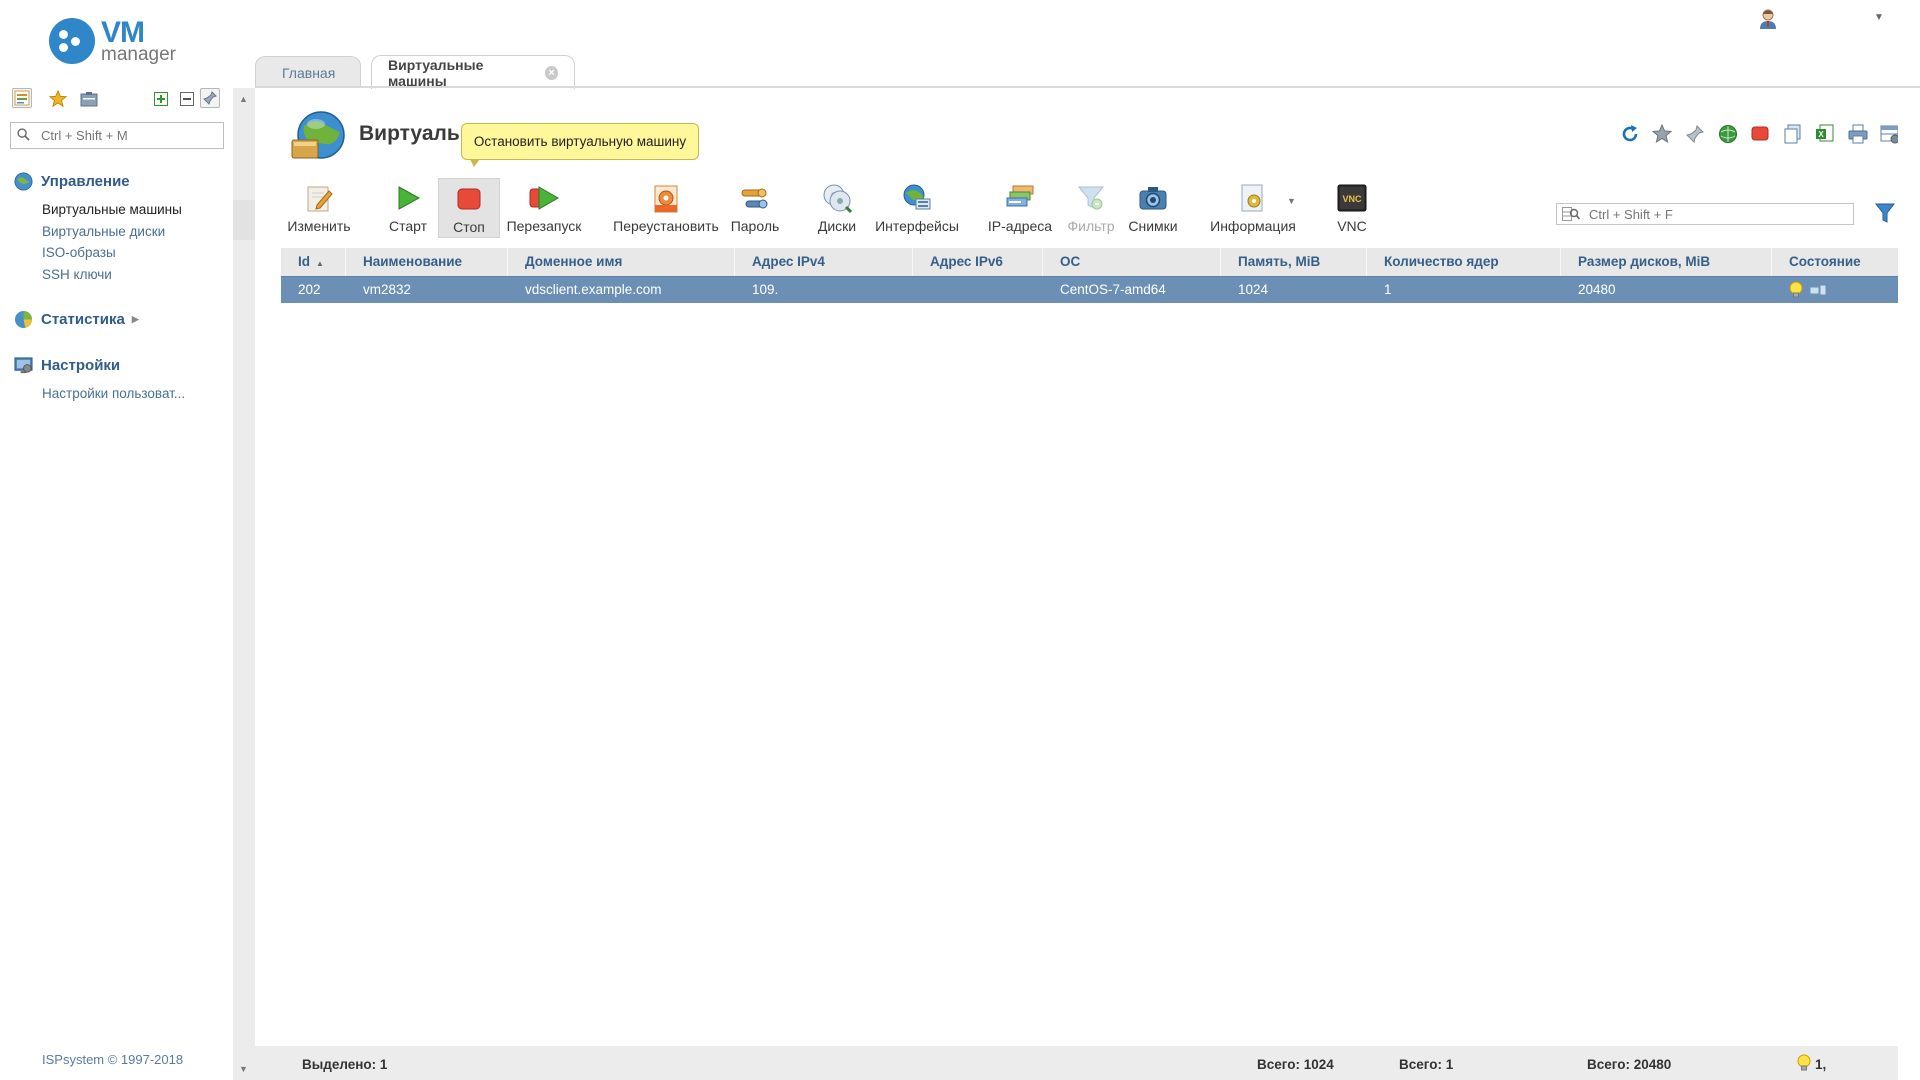  I want to click on total-memory: Всего: 1024, so click(1295, 1064).